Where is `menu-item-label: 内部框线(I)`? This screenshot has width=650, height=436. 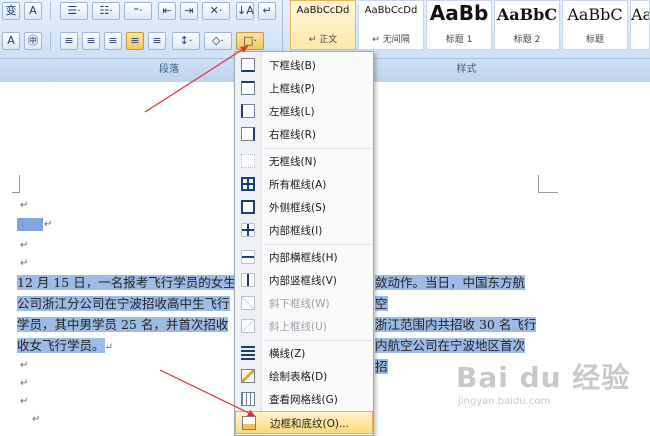
menu-item-label: 内部框线(I) is located at coordinates (296, 231).